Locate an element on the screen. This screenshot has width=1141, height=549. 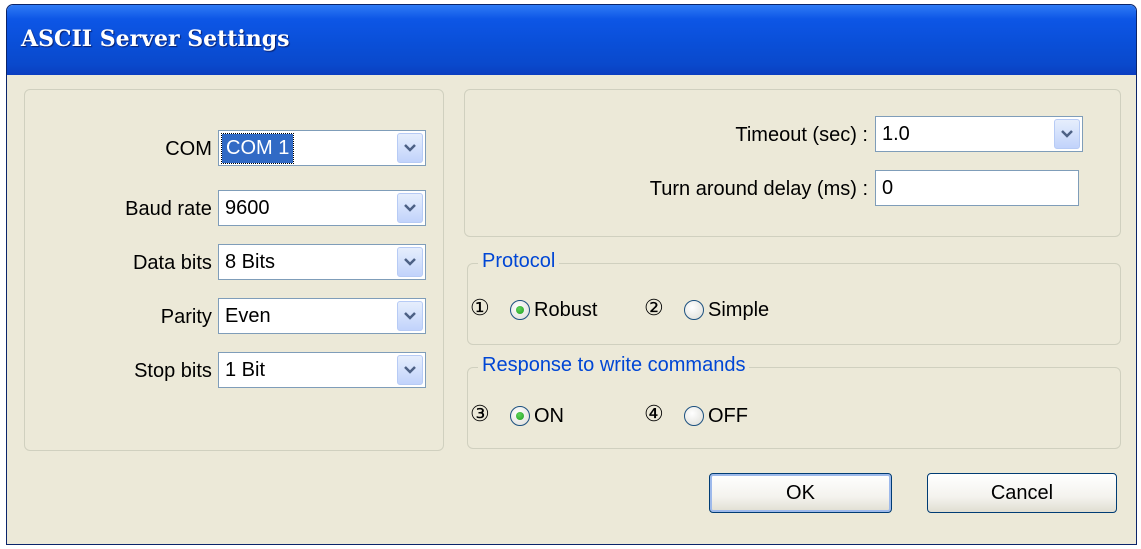
parity-select: Even is located at coordinates (322, 316).